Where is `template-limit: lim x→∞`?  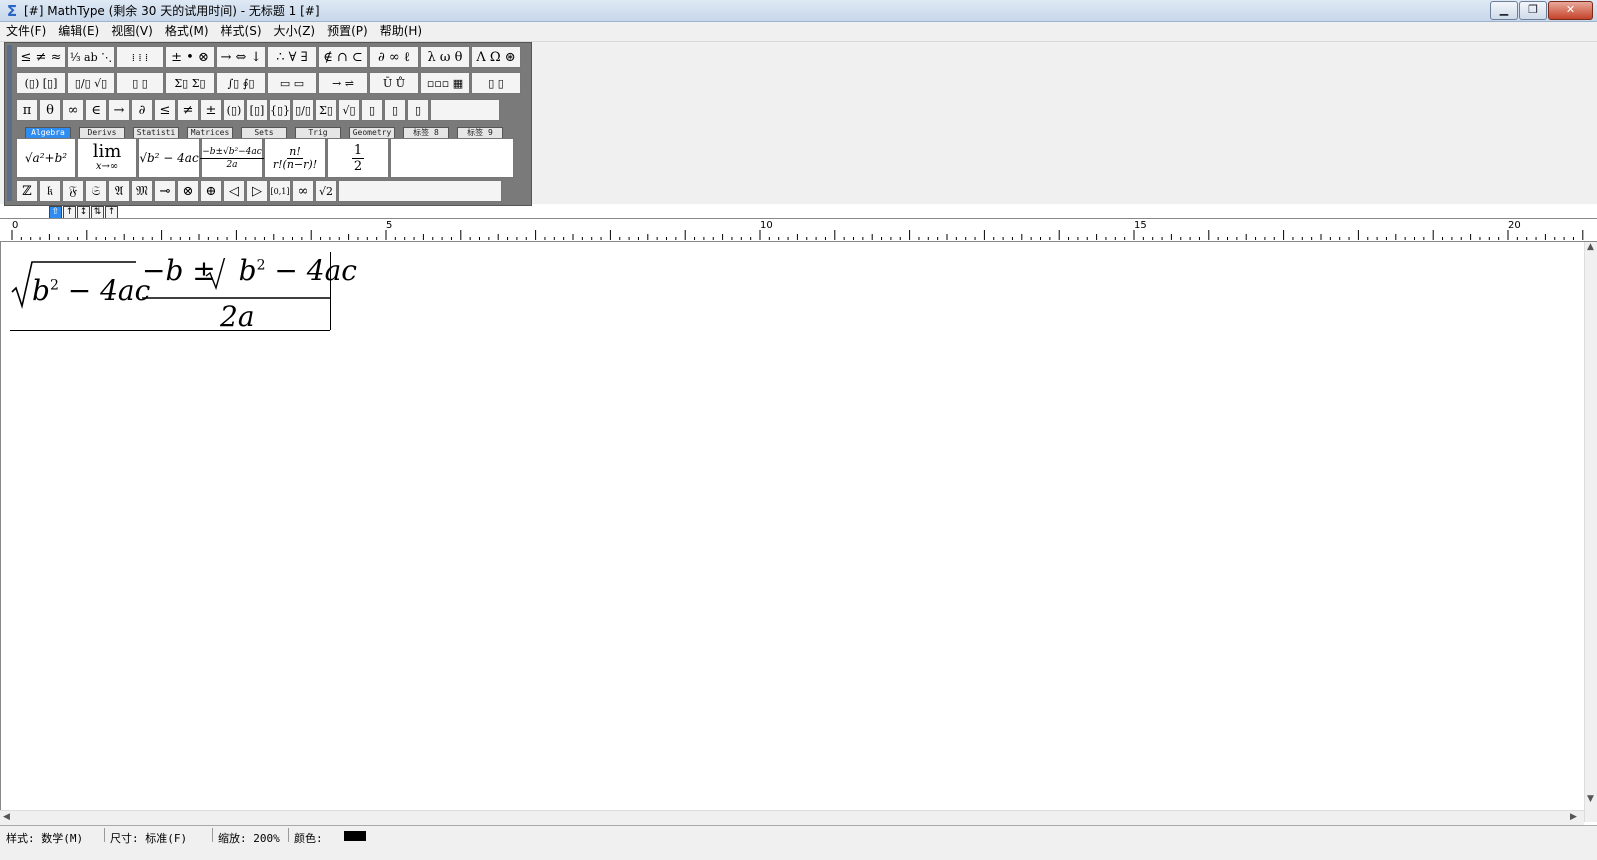
template-limit: lim x→∞ is located at coordinates (107, 158).